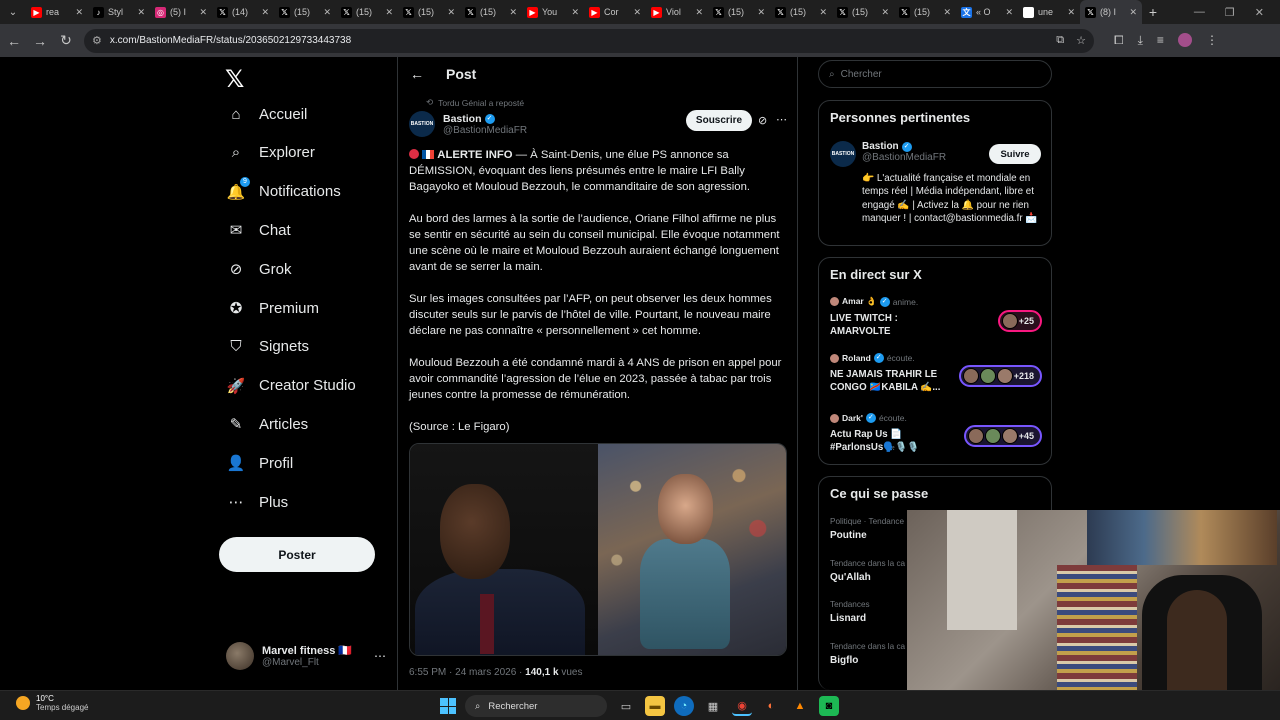 The width and height of the screenshot is (1280, 720). What do you see at coordinates (1230, 12) in the screenshot?
I see `maximize-icon: ❐` at bounding box center [1230, 12].